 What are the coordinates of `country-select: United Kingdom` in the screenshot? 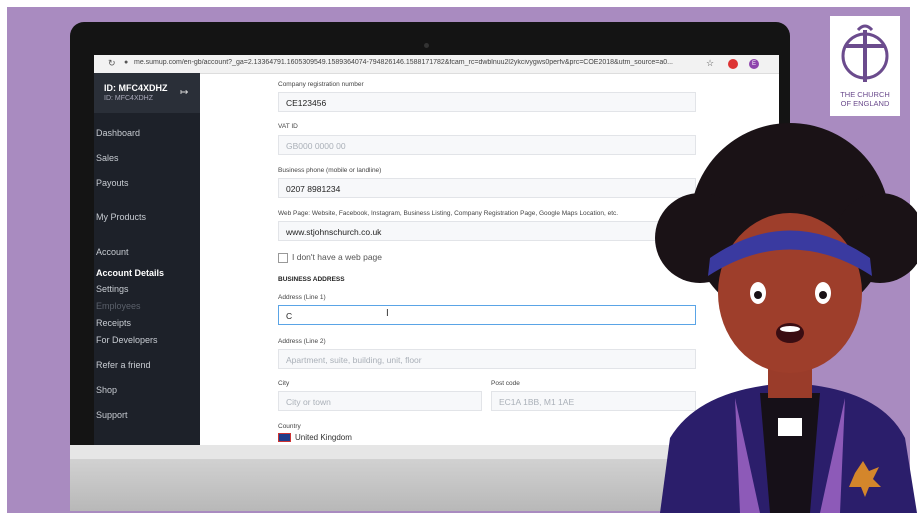 It's located at (315, 438).